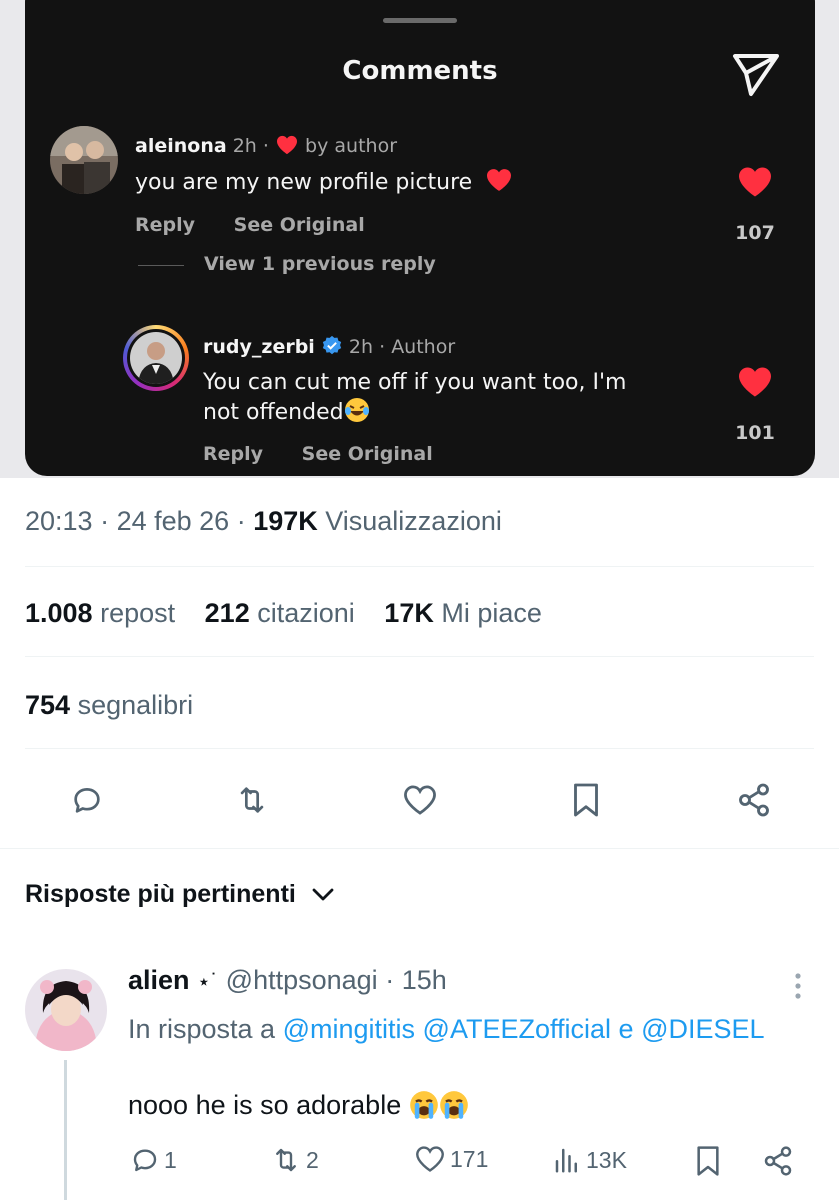  Describe the element at coordinates (320, 264) in the screenshot. I see `view-previous-reply-link: View 1 previous reply` at that location.